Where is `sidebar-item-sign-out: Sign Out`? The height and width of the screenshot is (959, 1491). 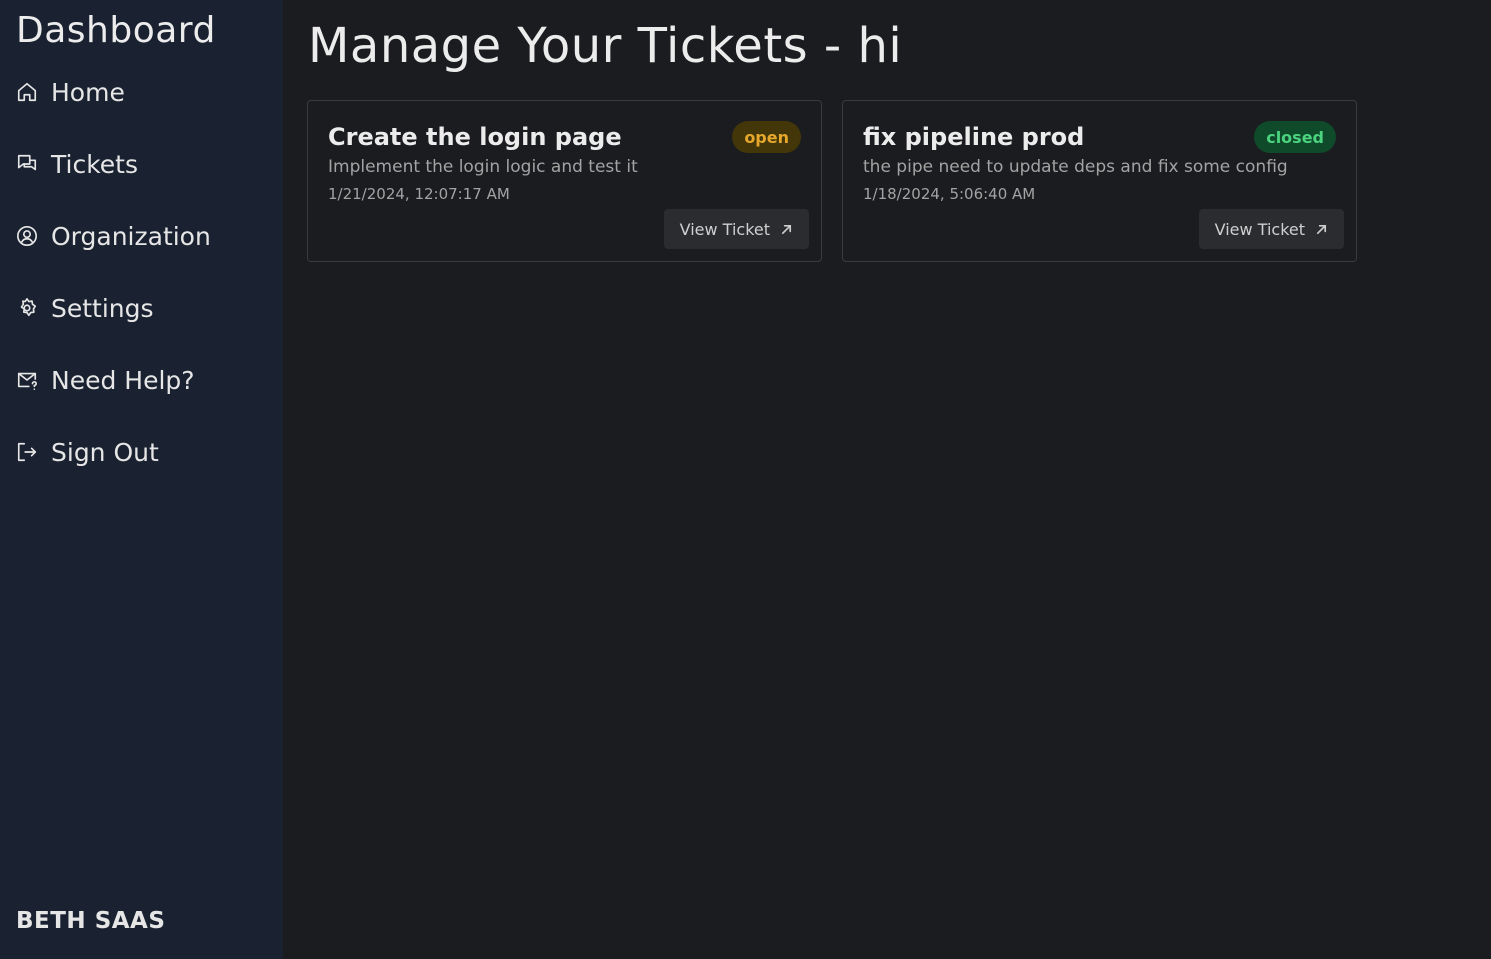 sidebar-item-sign-out: Sign Out is located at coordinates (113, 452).